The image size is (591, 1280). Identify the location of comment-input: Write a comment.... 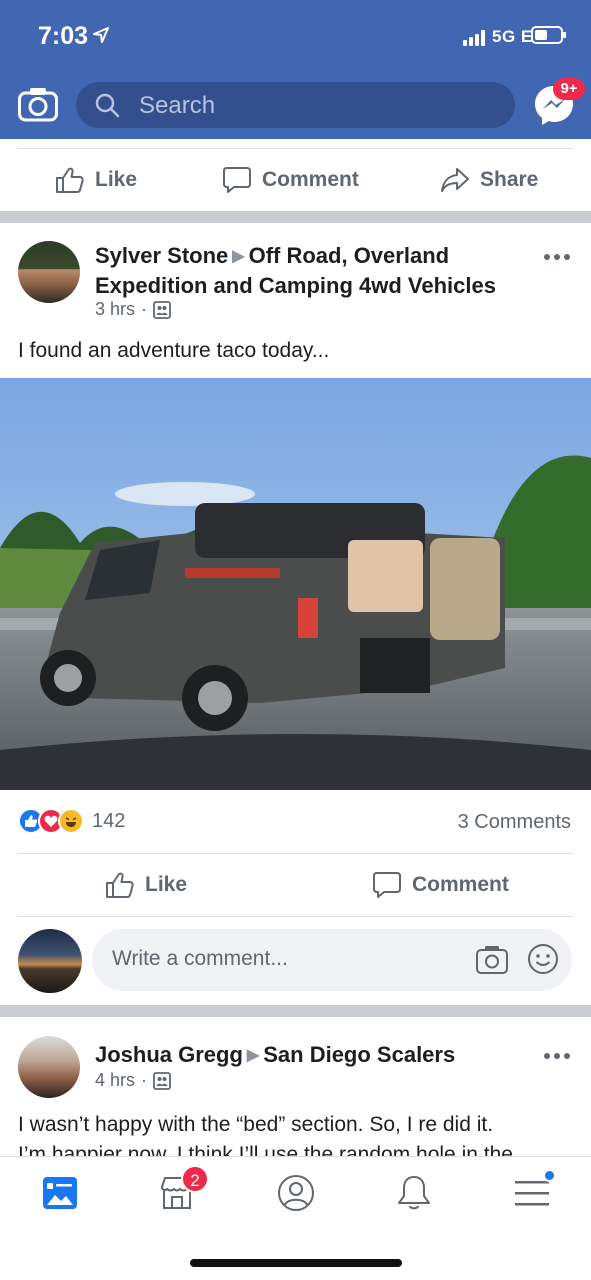
(332, 960).